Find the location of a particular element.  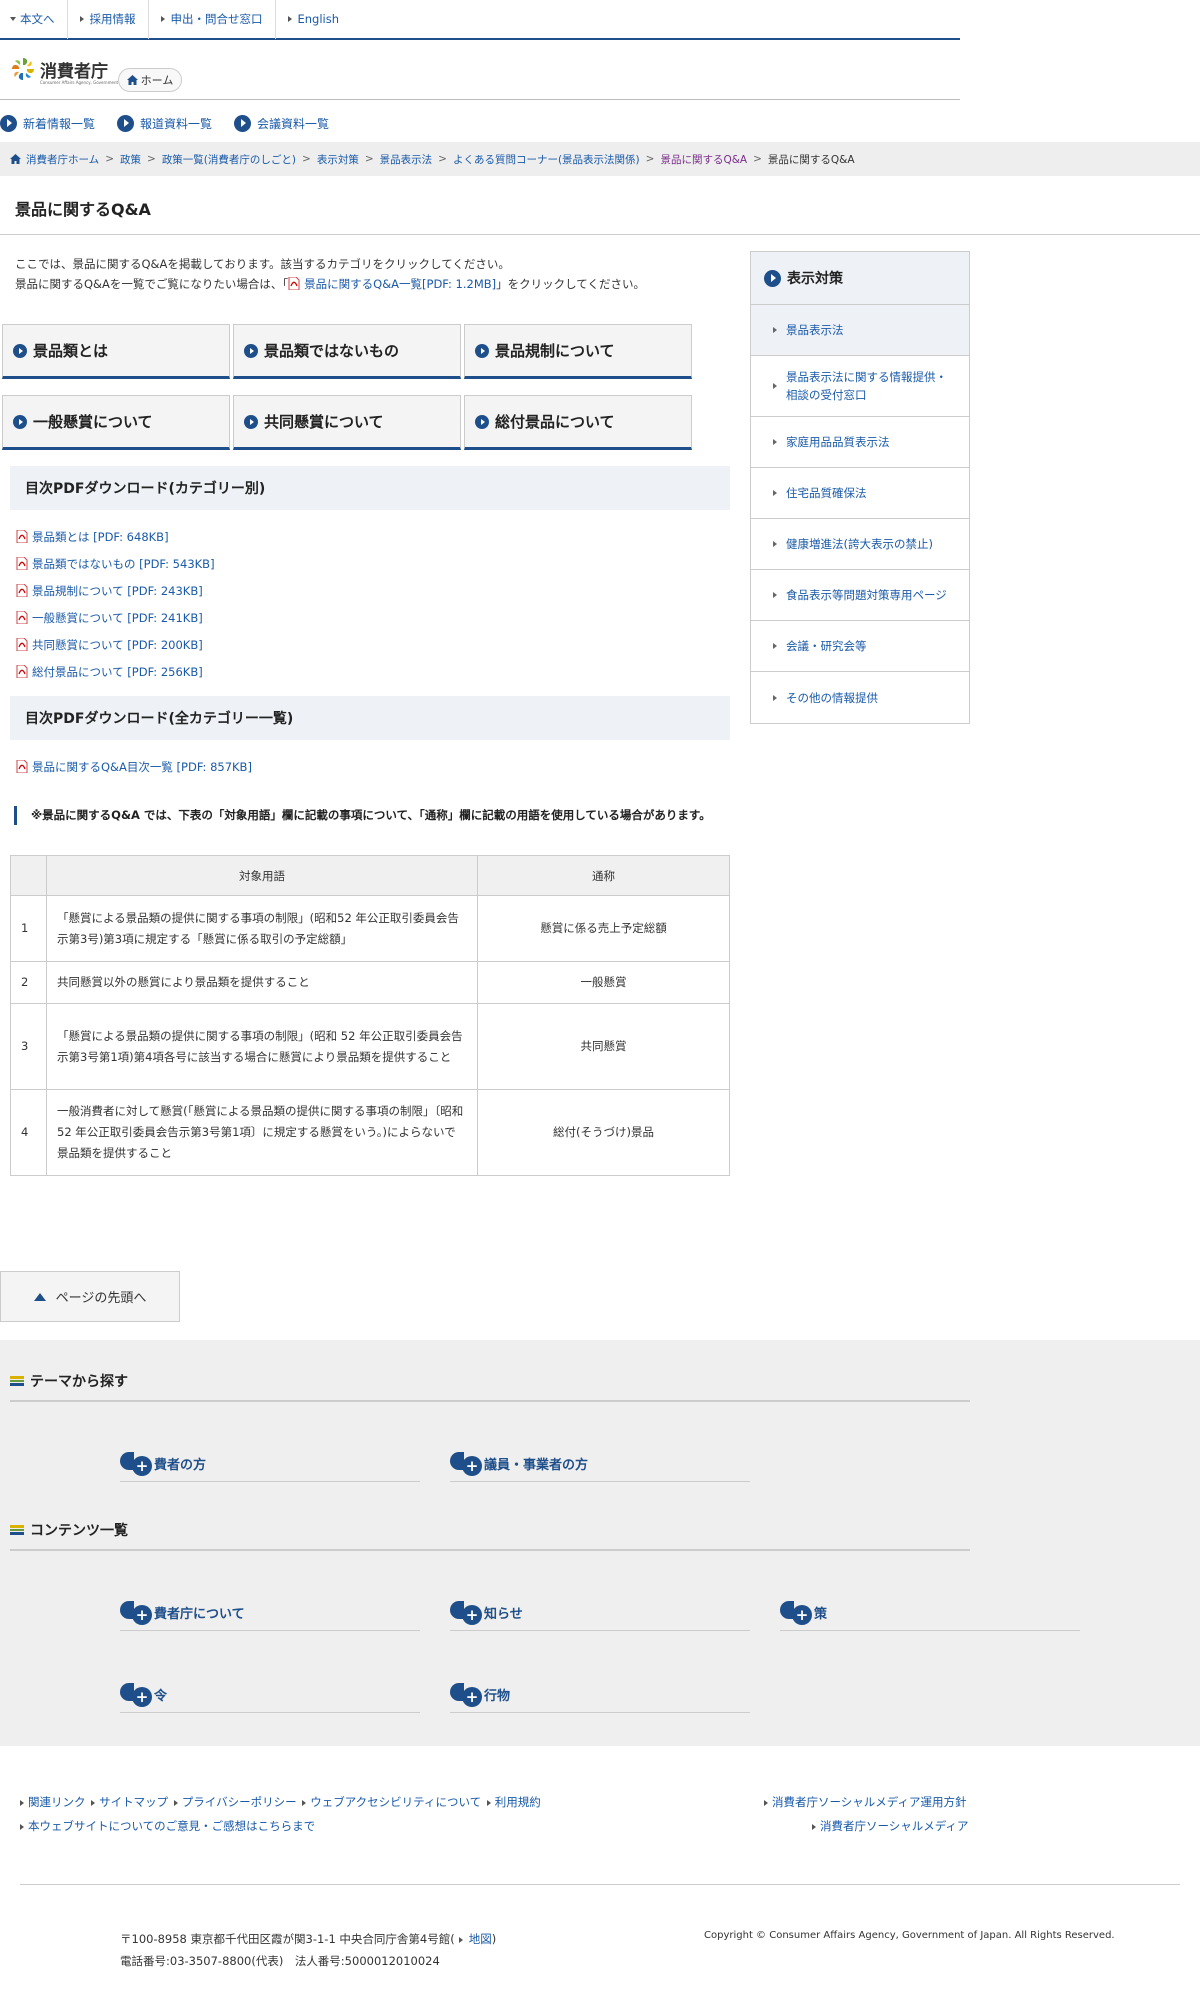

contact-link: 申出・問合せ窓口 is located at coordinates (212, 19).